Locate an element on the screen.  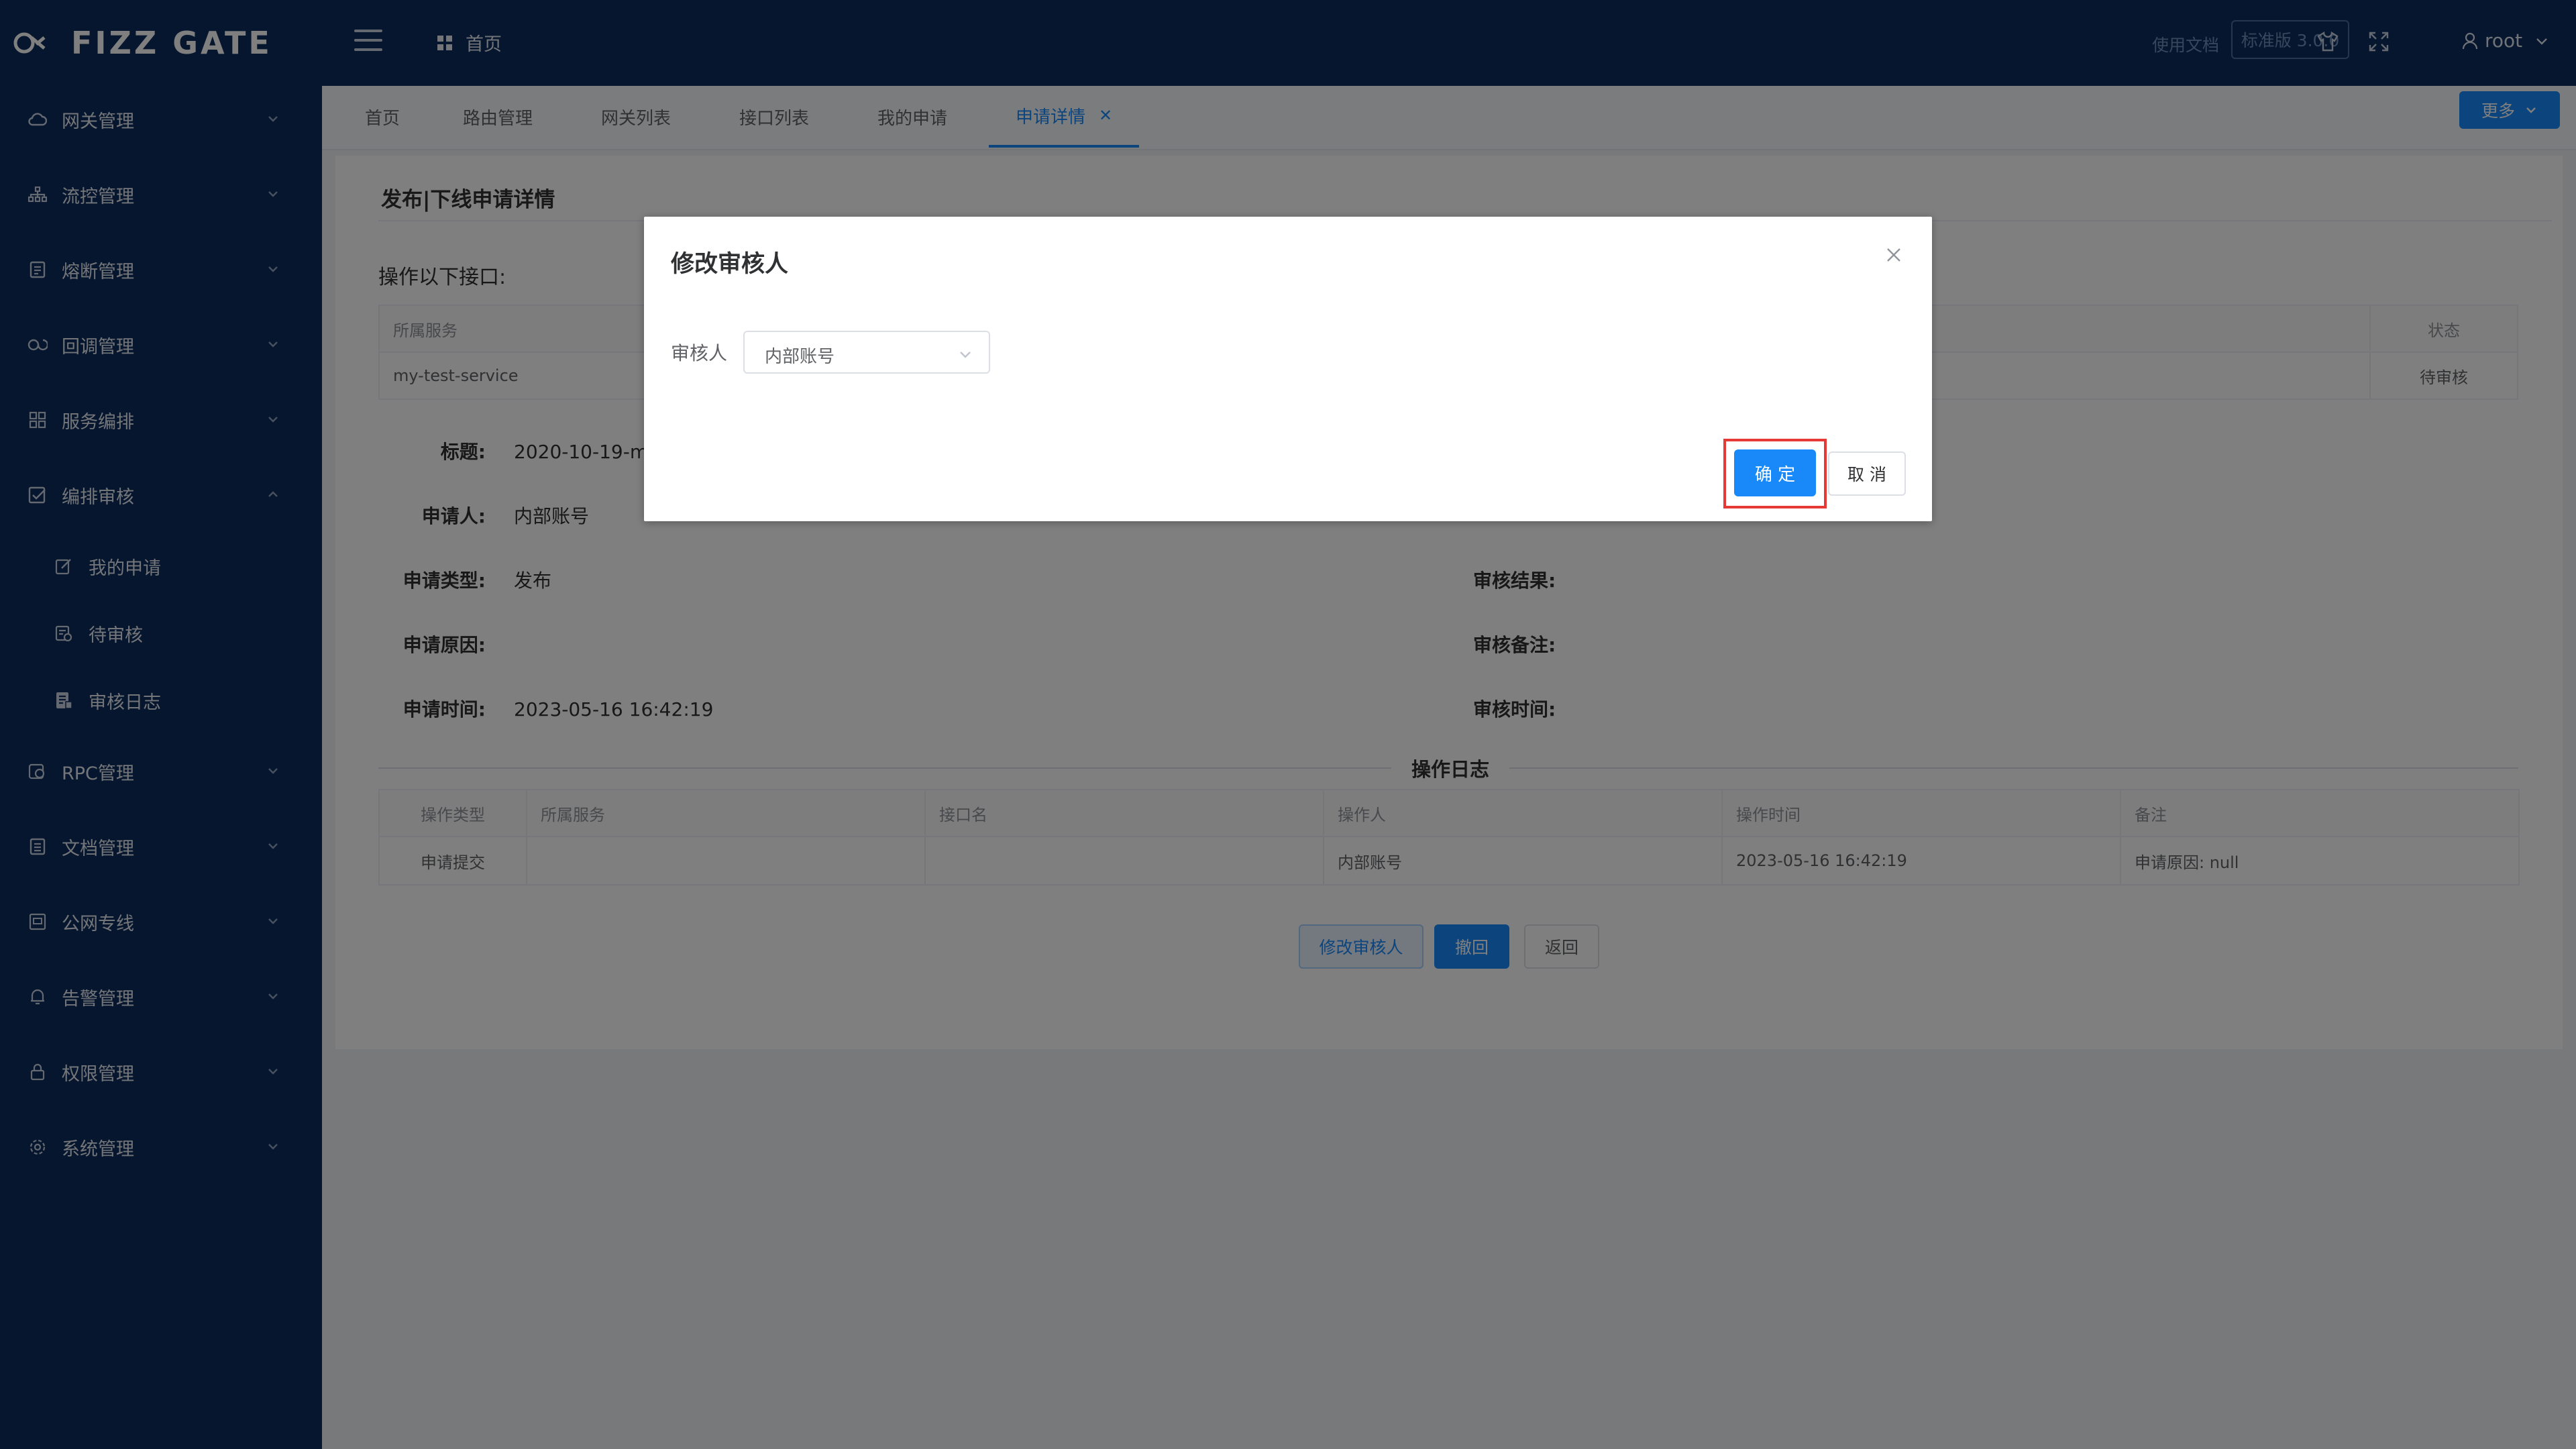
select-value: 内部账号 is located at coordinates (800, 357).